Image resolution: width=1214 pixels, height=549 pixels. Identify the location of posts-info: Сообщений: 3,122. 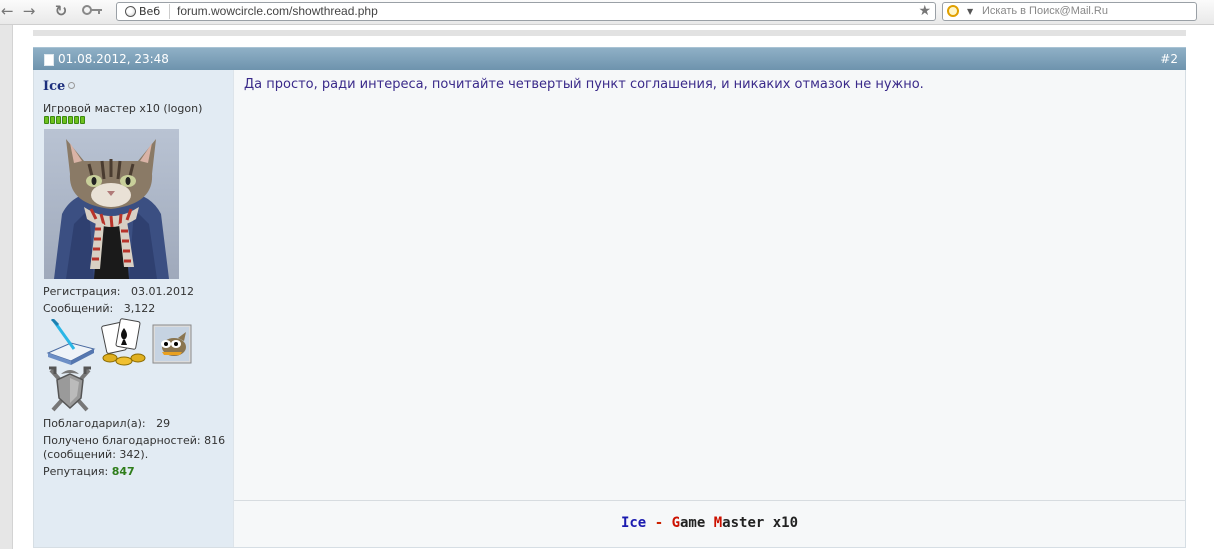
(99, 308).